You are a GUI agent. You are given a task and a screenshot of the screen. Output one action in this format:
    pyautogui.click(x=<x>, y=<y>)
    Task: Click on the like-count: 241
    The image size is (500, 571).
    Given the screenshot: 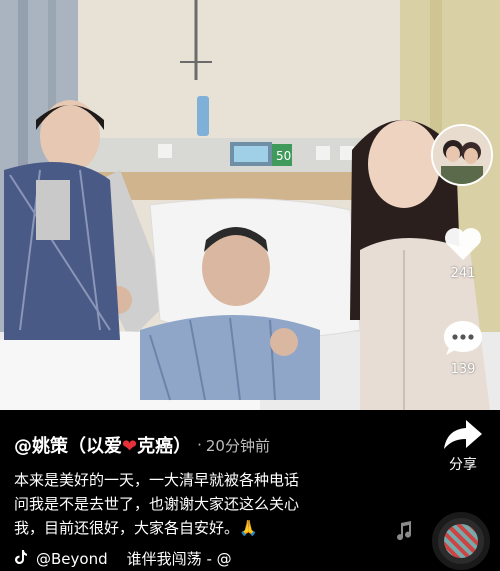 What is the action you would take?
    pyautogui.click(x=463, y=273)
    